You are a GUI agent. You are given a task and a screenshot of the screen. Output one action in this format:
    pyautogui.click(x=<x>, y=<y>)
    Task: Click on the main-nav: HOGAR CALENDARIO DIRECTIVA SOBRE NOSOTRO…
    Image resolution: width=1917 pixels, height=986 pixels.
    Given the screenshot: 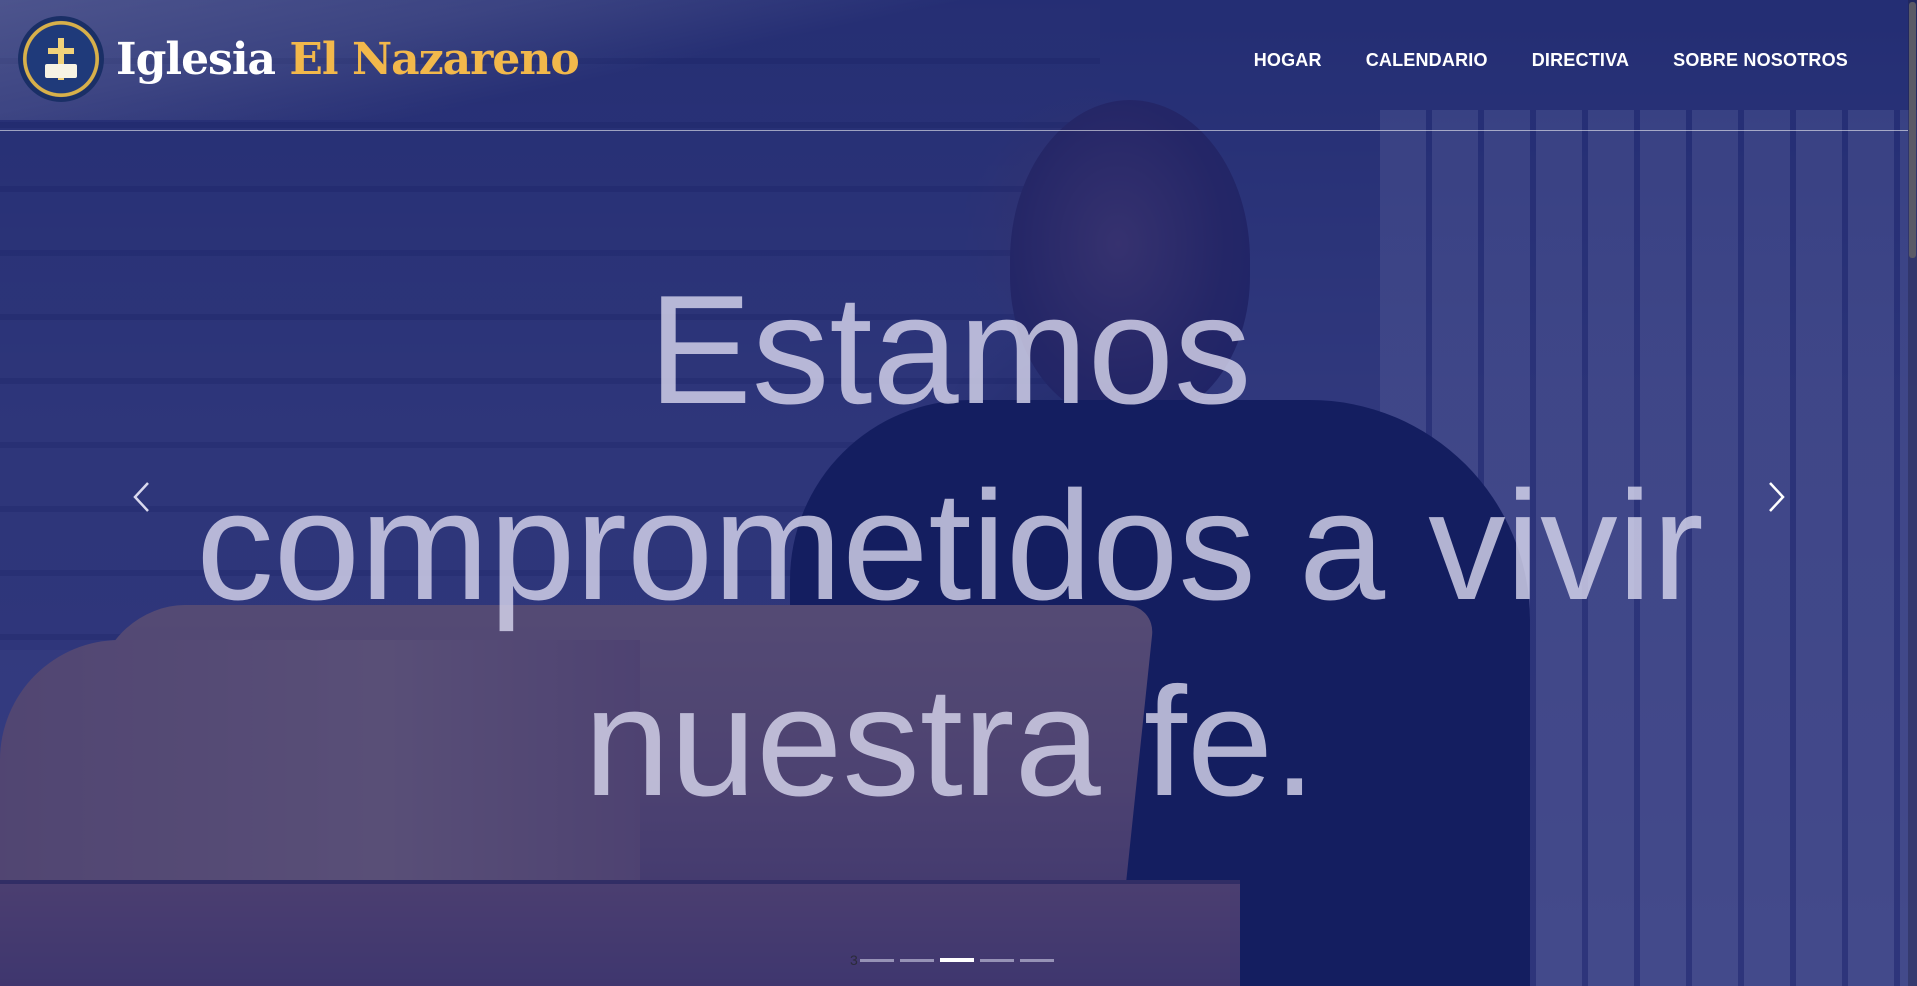 What is the action you would take?
    pyautogui.click(x=1529, y=60)
    